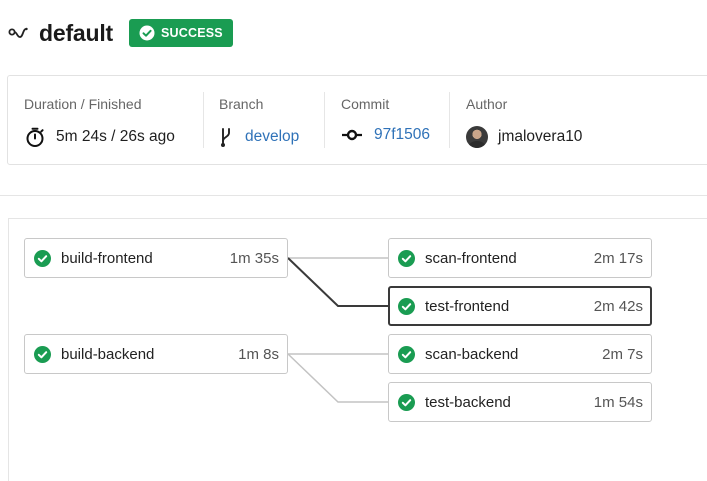  Describe the element at coordinates (115, 136) in the screenshot. I see `duration-text: 5m 24s / 26s ago` at that location.